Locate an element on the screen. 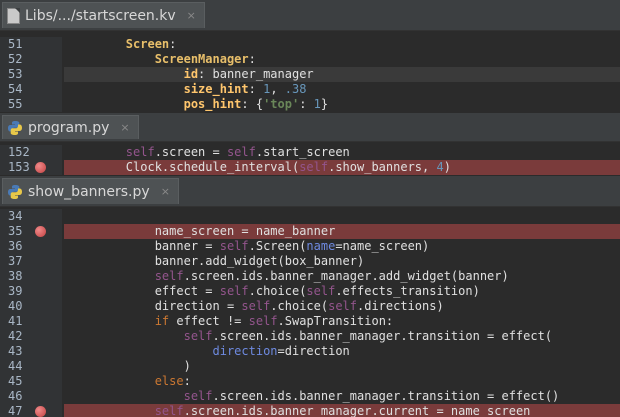 This screenshot has width=620, height=417. line-number: 53 is located at coordinates (15, 74).